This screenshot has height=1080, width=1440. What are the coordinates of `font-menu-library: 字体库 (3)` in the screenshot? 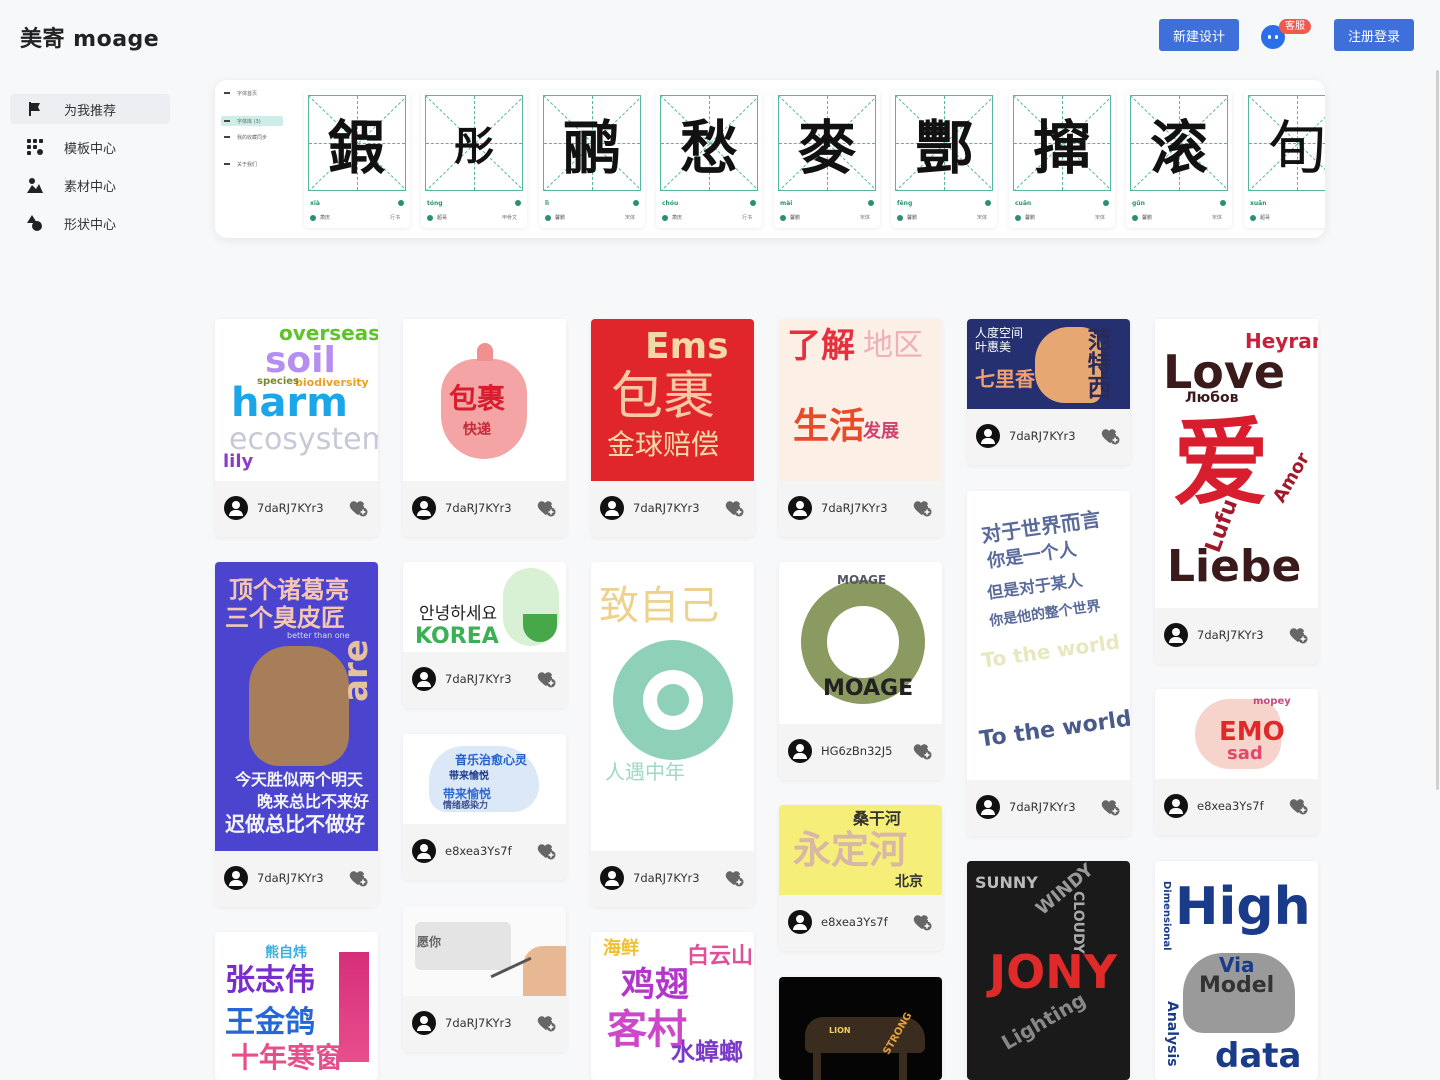 It's located at (252, 121).